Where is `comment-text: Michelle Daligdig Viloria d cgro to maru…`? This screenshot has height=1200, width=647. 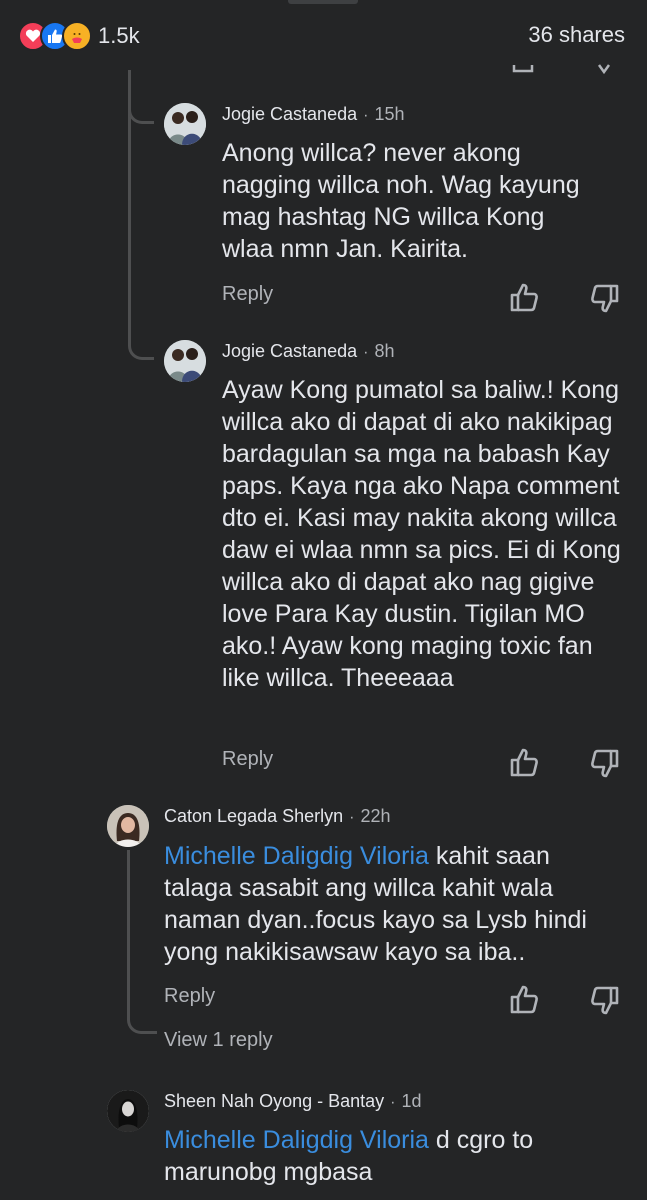 comment-text: Michelle Daligdig Viloria d cgro to maru… is located at coordinates (389, 1156).